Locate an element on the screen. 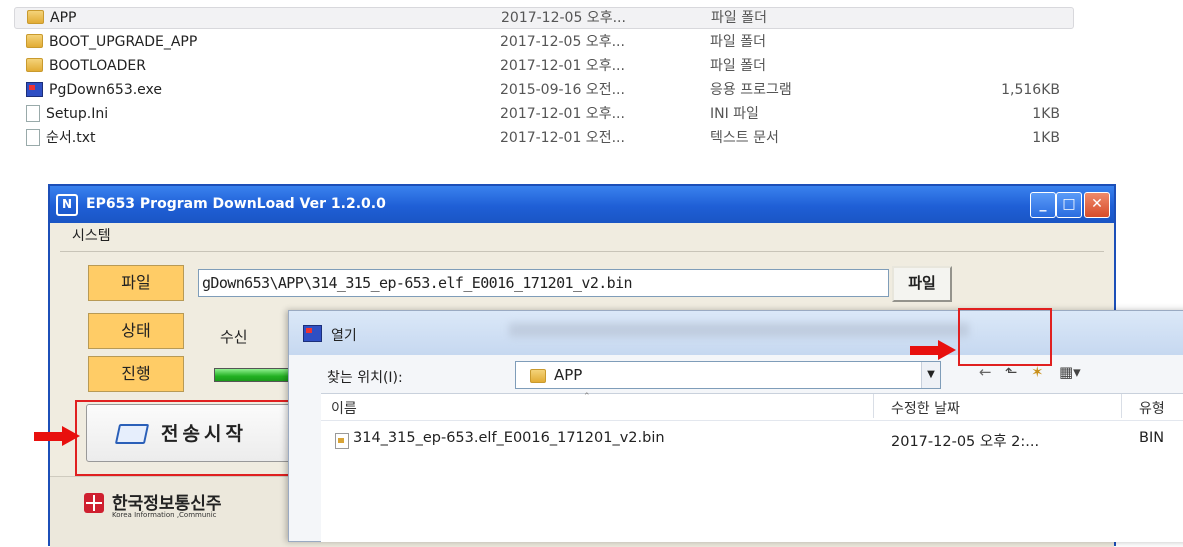 Image resolution: width=1183 pixels, height=547 pixels. column-header-name: 이름 is located at coordinates (344, 408).